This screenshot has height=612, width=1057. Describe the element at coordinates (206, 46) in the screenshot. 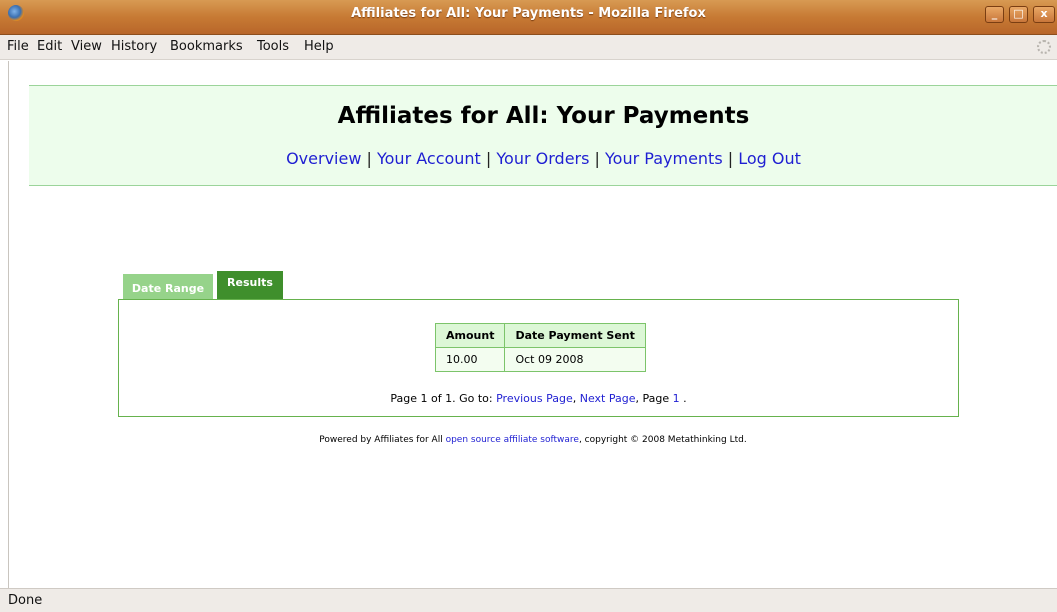

I see `menu-bookmarks: Bookmarks` at that location.